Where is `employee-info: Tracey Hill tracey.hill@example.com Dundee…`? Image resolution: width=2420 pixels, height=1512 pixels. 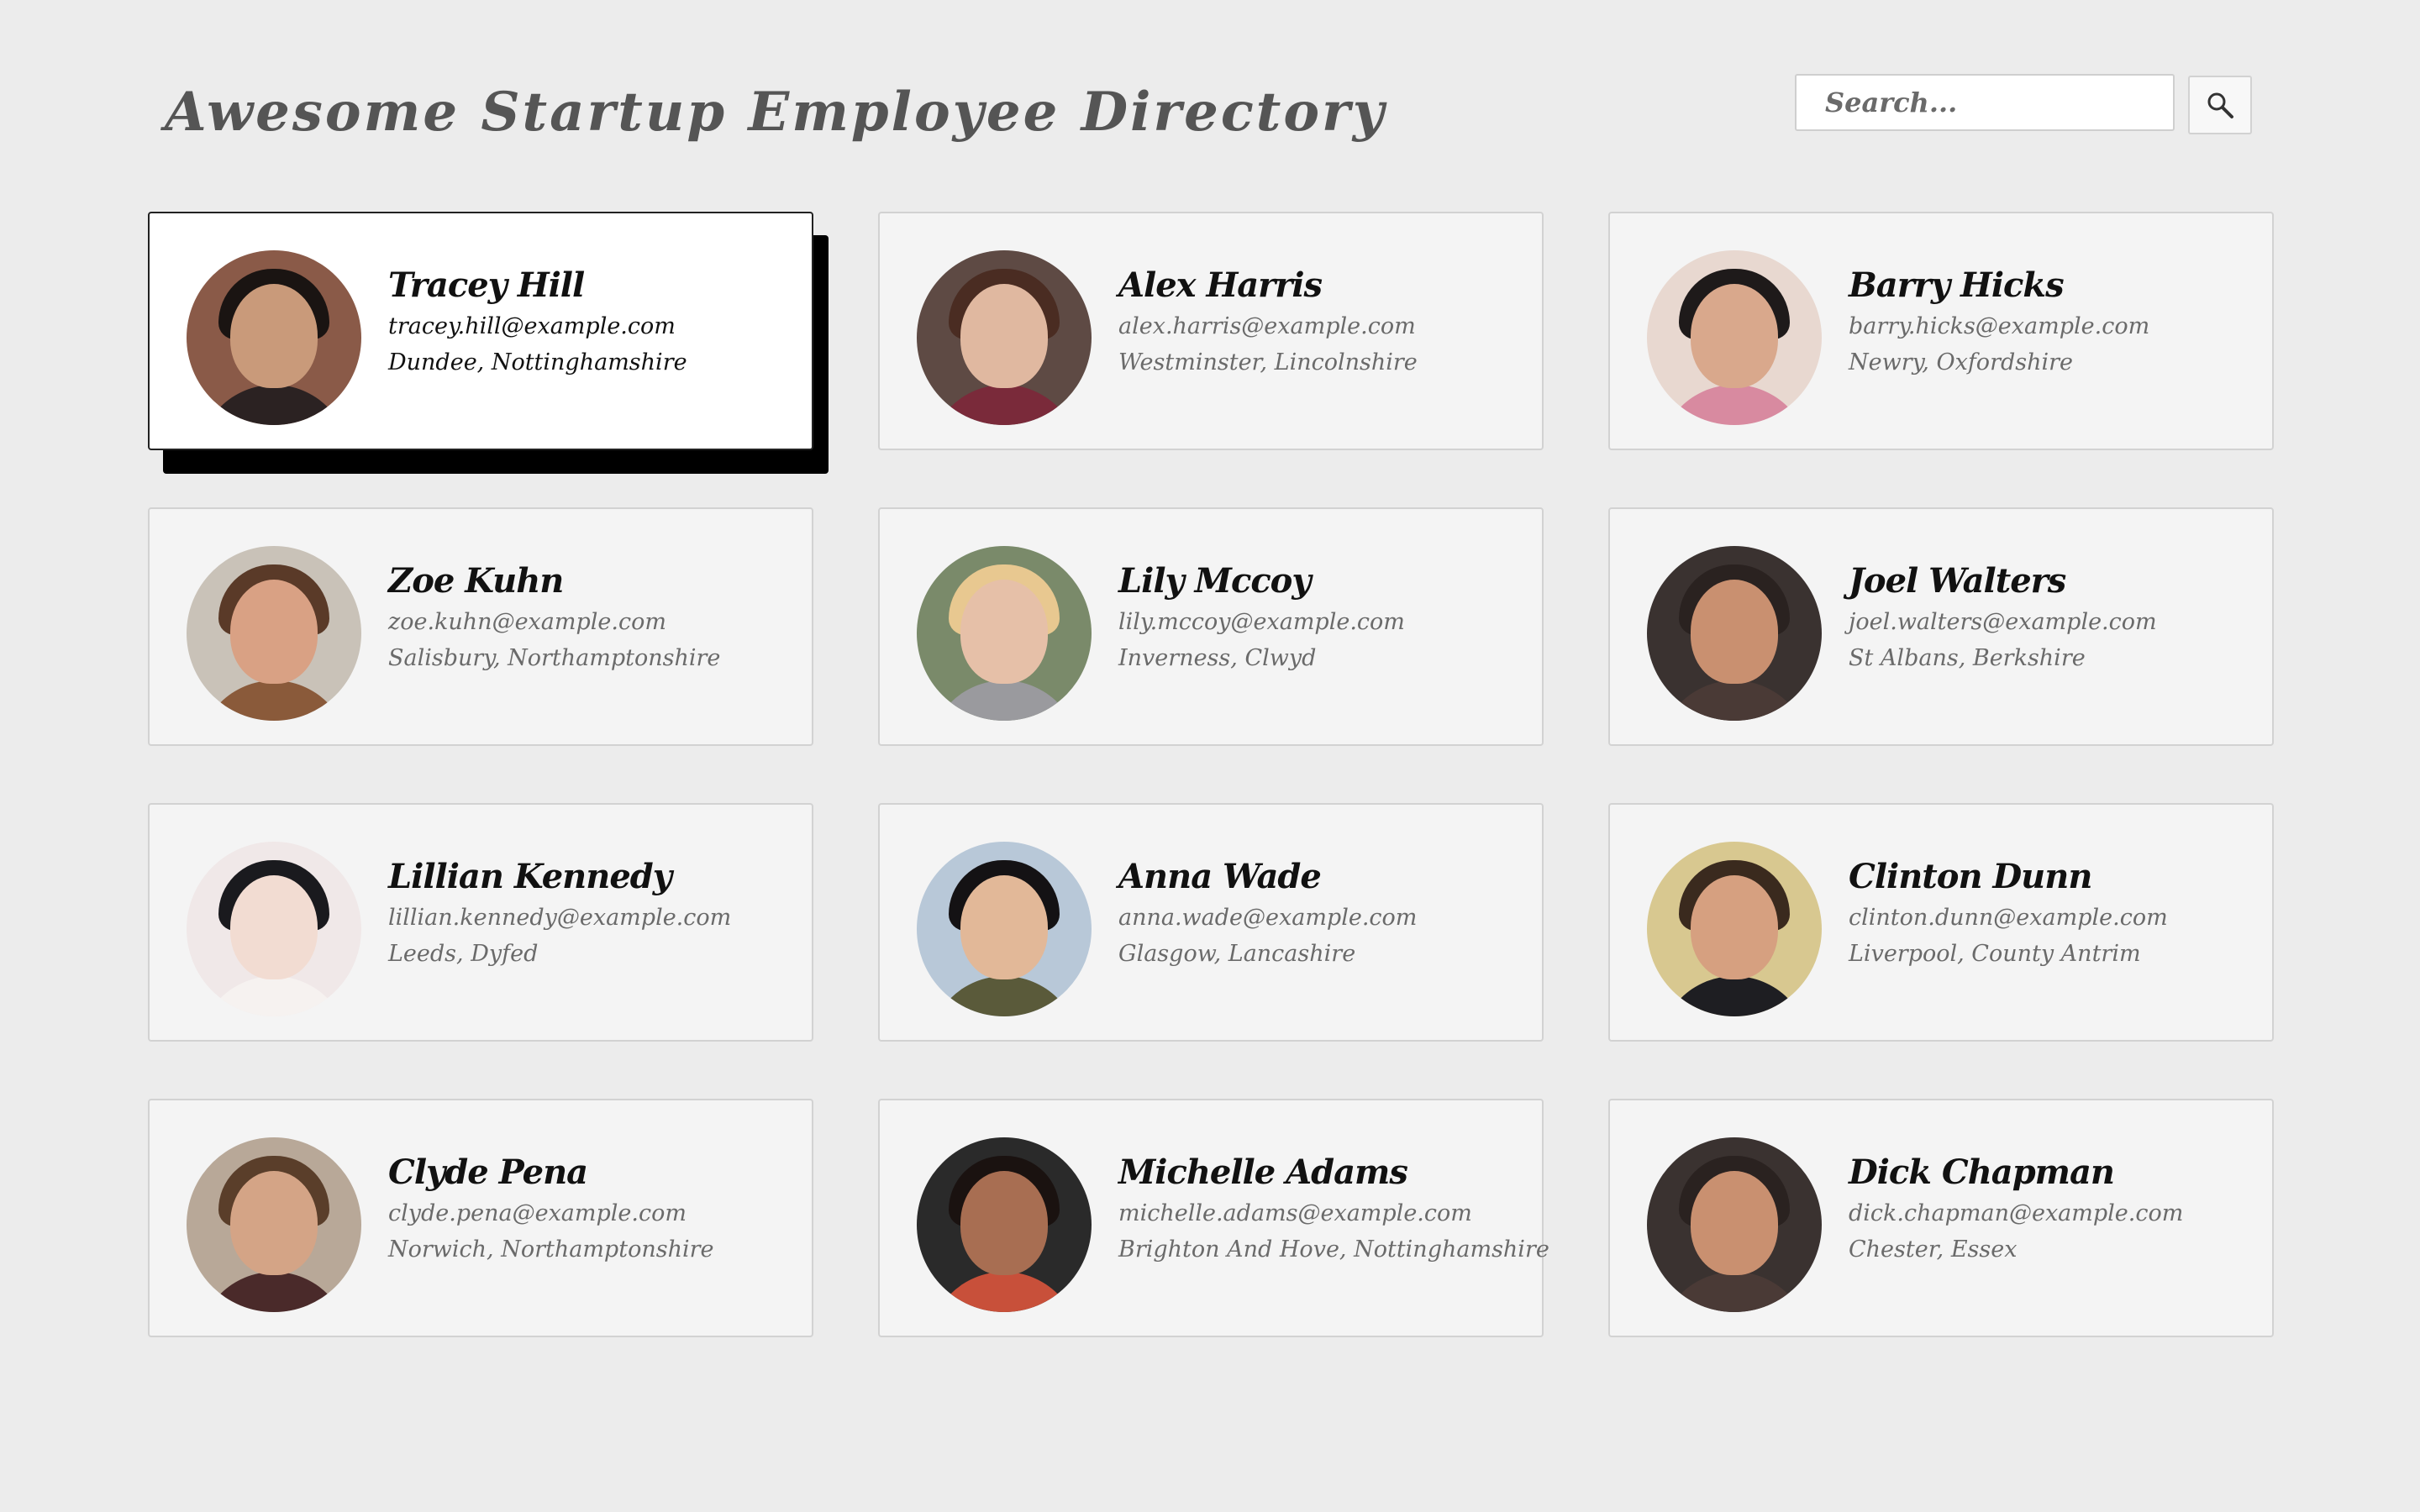
employee-info: Tracey Hill tracey.hill@example.com Dundee… is located at coordinates (596, 320).